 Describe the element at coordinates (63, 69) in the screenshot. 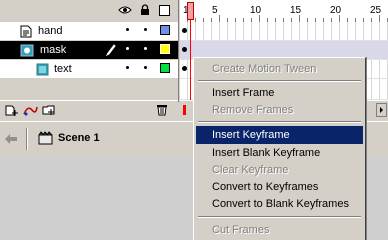

I see `layer-name: text` at that location.